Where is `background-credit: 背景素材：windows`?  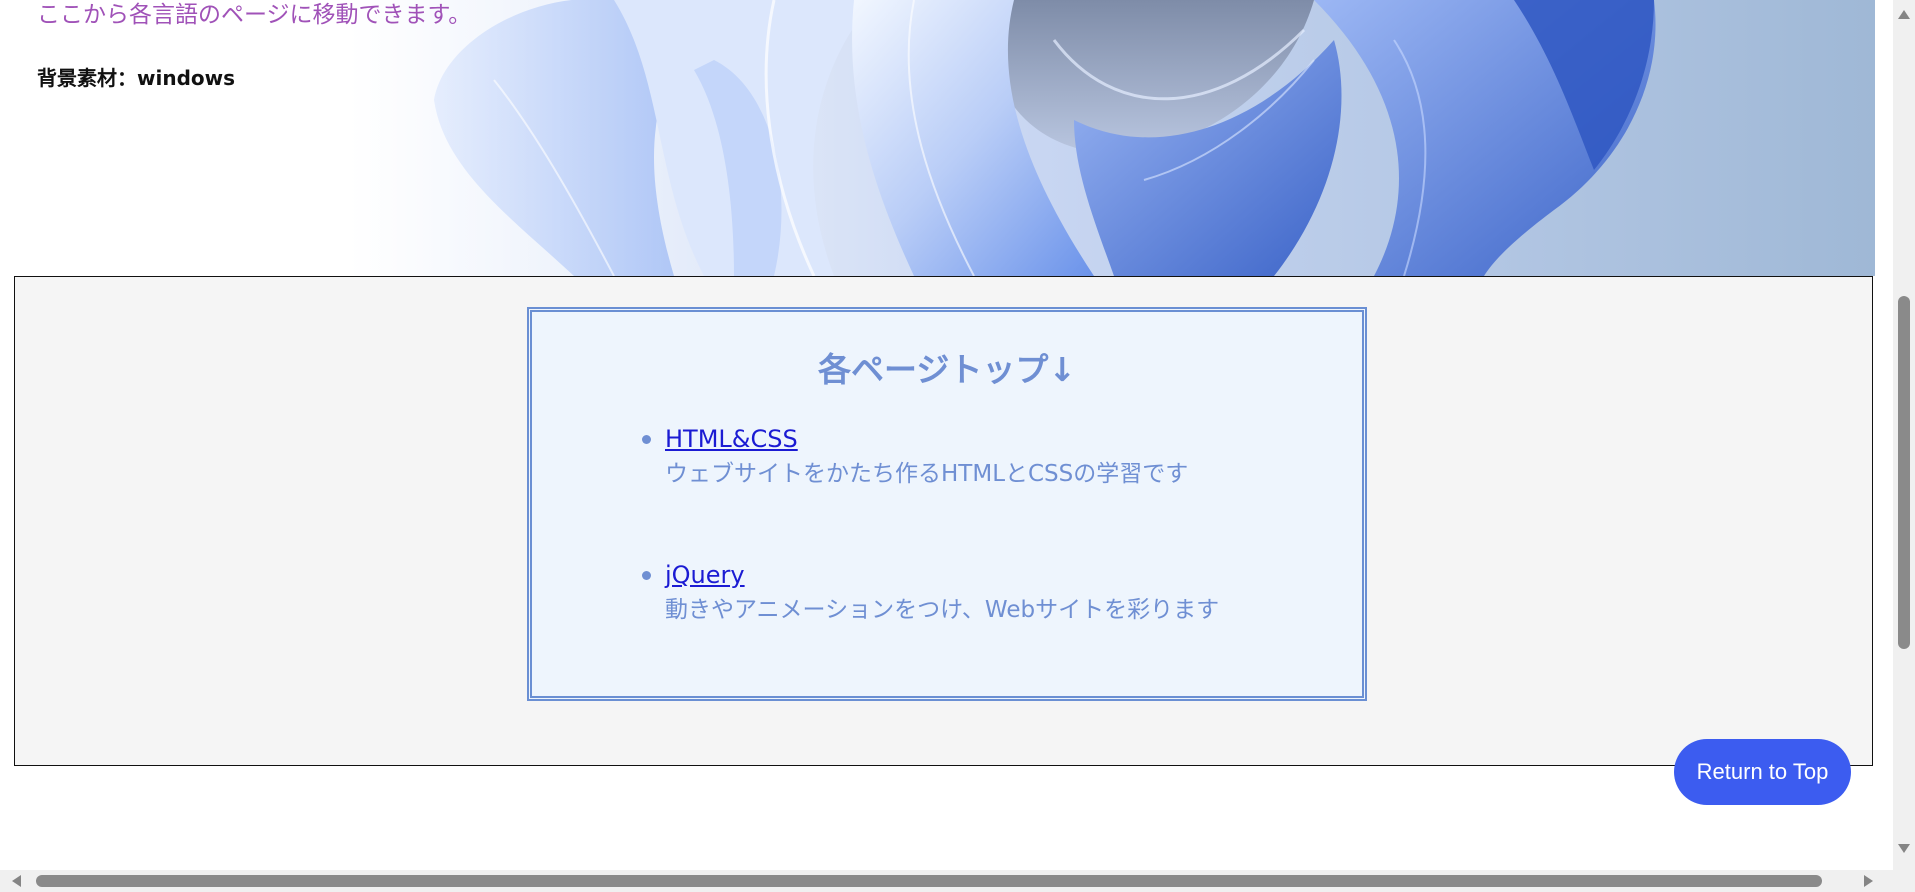 background-credit: 背景素材：windows is located at coordinates (136, 78).